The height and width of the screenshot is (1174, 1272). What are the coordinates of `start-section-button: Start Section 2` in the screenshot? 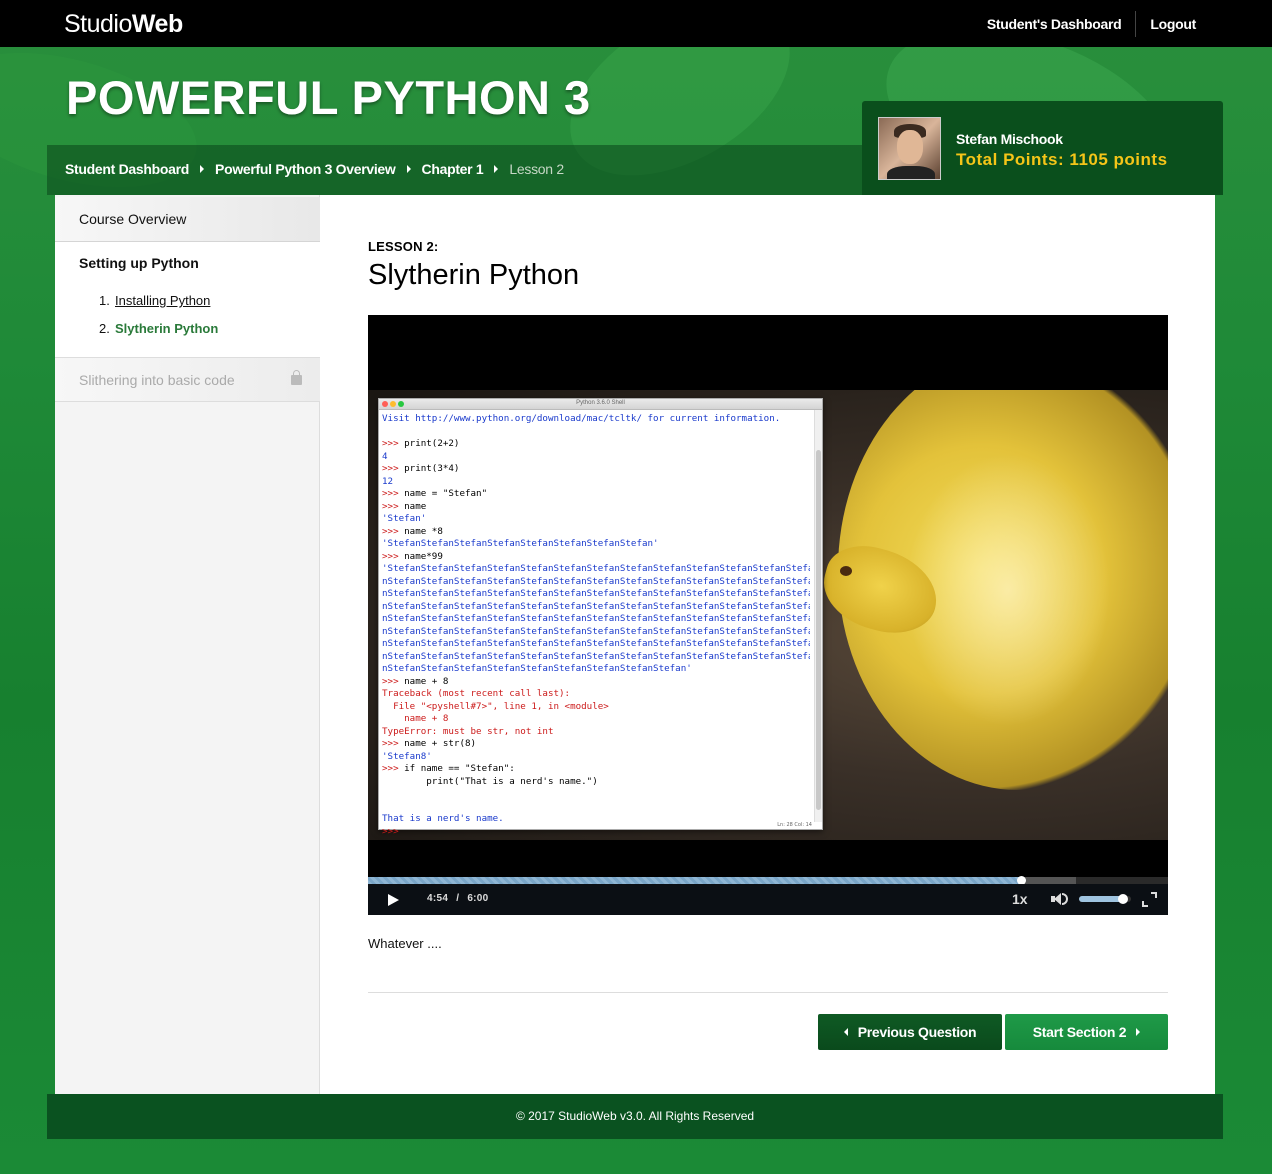 It's located at (1086, 1032).